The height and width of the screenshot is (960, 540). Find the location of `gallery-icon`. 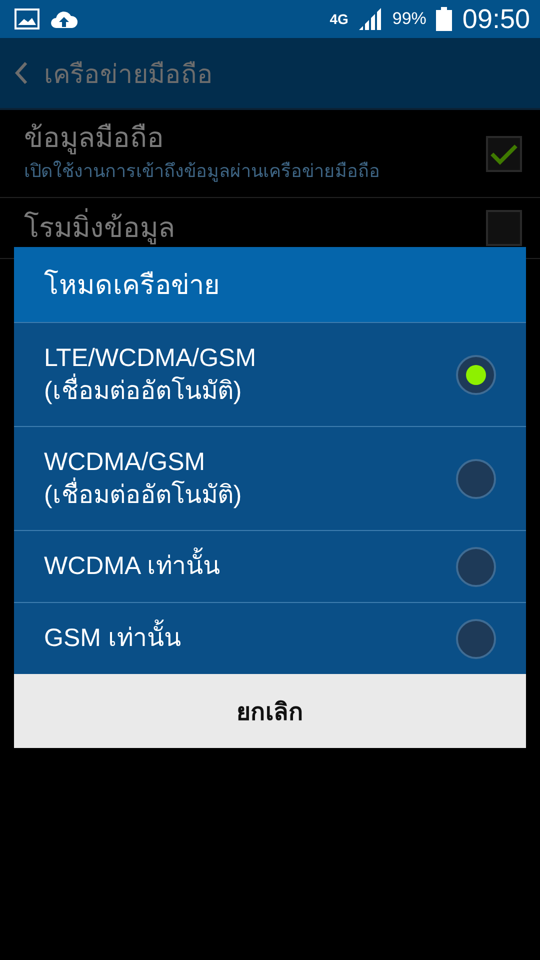

gallery-icon is located at coordinates (27, 19).